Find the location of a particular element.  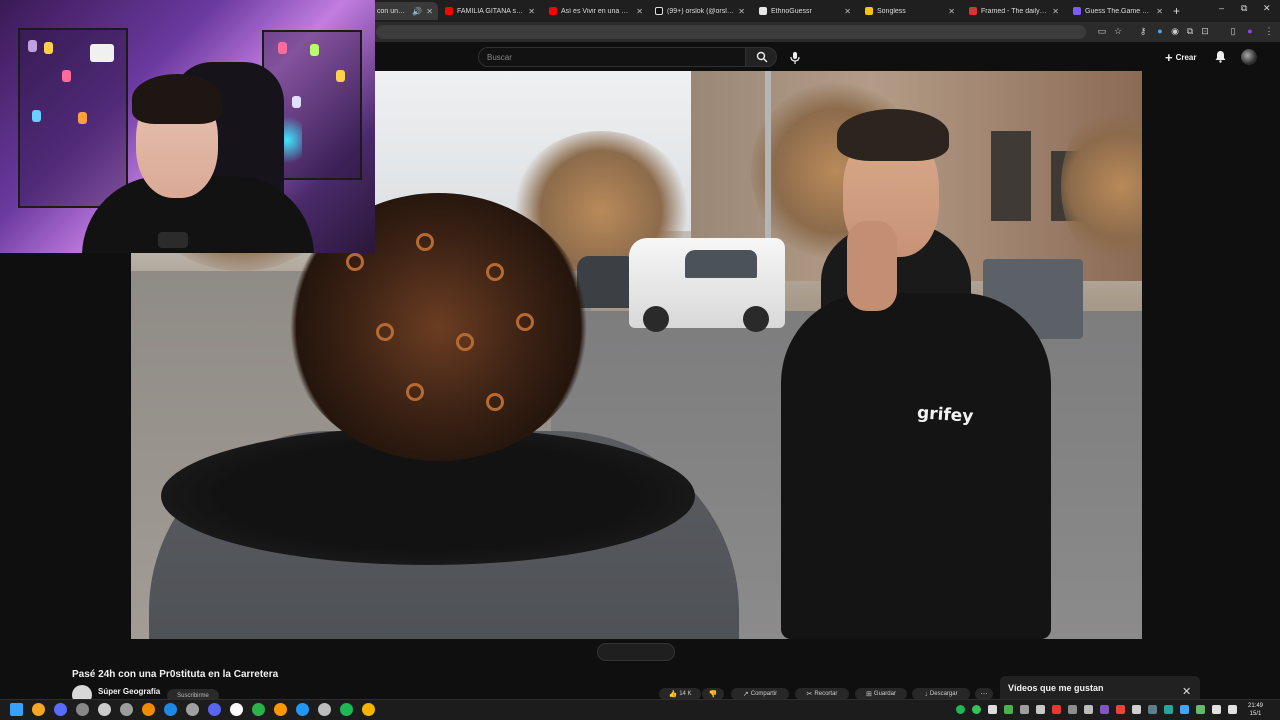

like-icon: 👍 is located at coordinates (673, 694).